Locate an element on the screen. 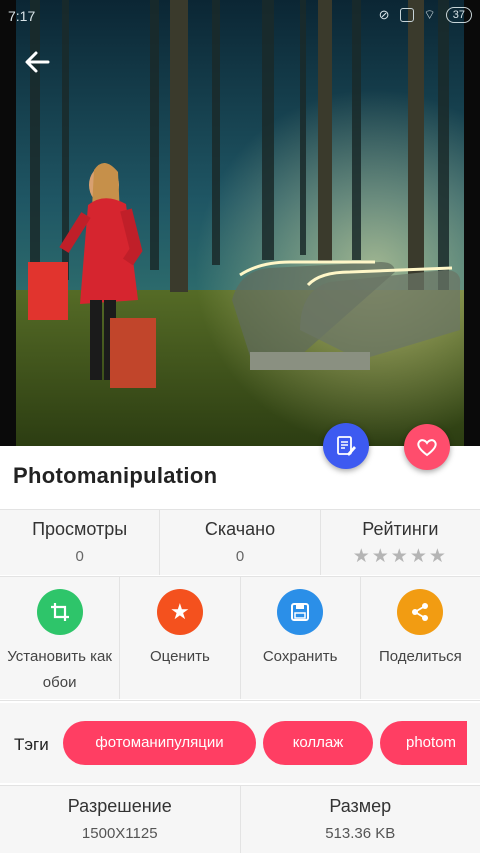  resolution-cell: Разрешение 1500X1125 is located at coordinates (120, 819).